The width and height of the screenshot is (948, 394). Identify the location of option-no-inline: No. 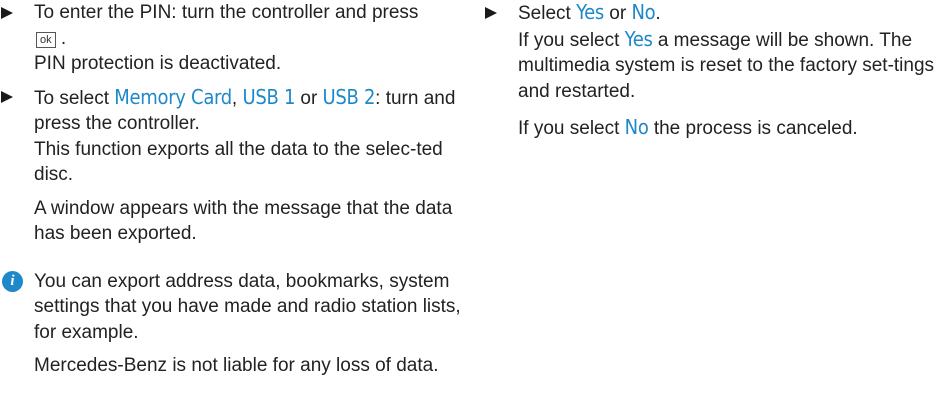
(636, 127).